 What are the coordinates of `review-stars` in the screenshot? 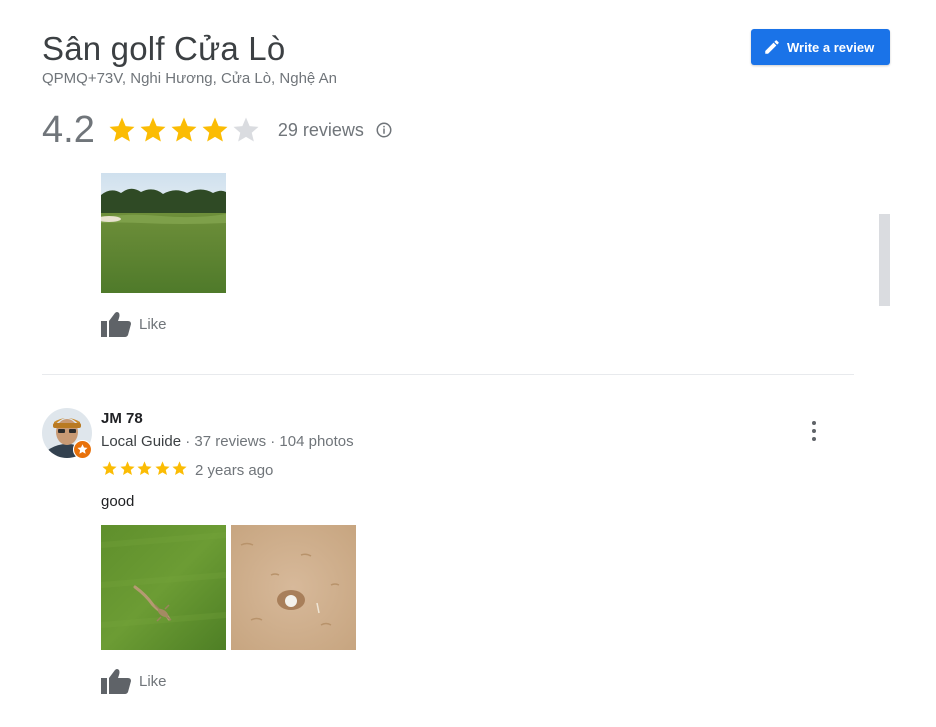 It's located at (145, 468).